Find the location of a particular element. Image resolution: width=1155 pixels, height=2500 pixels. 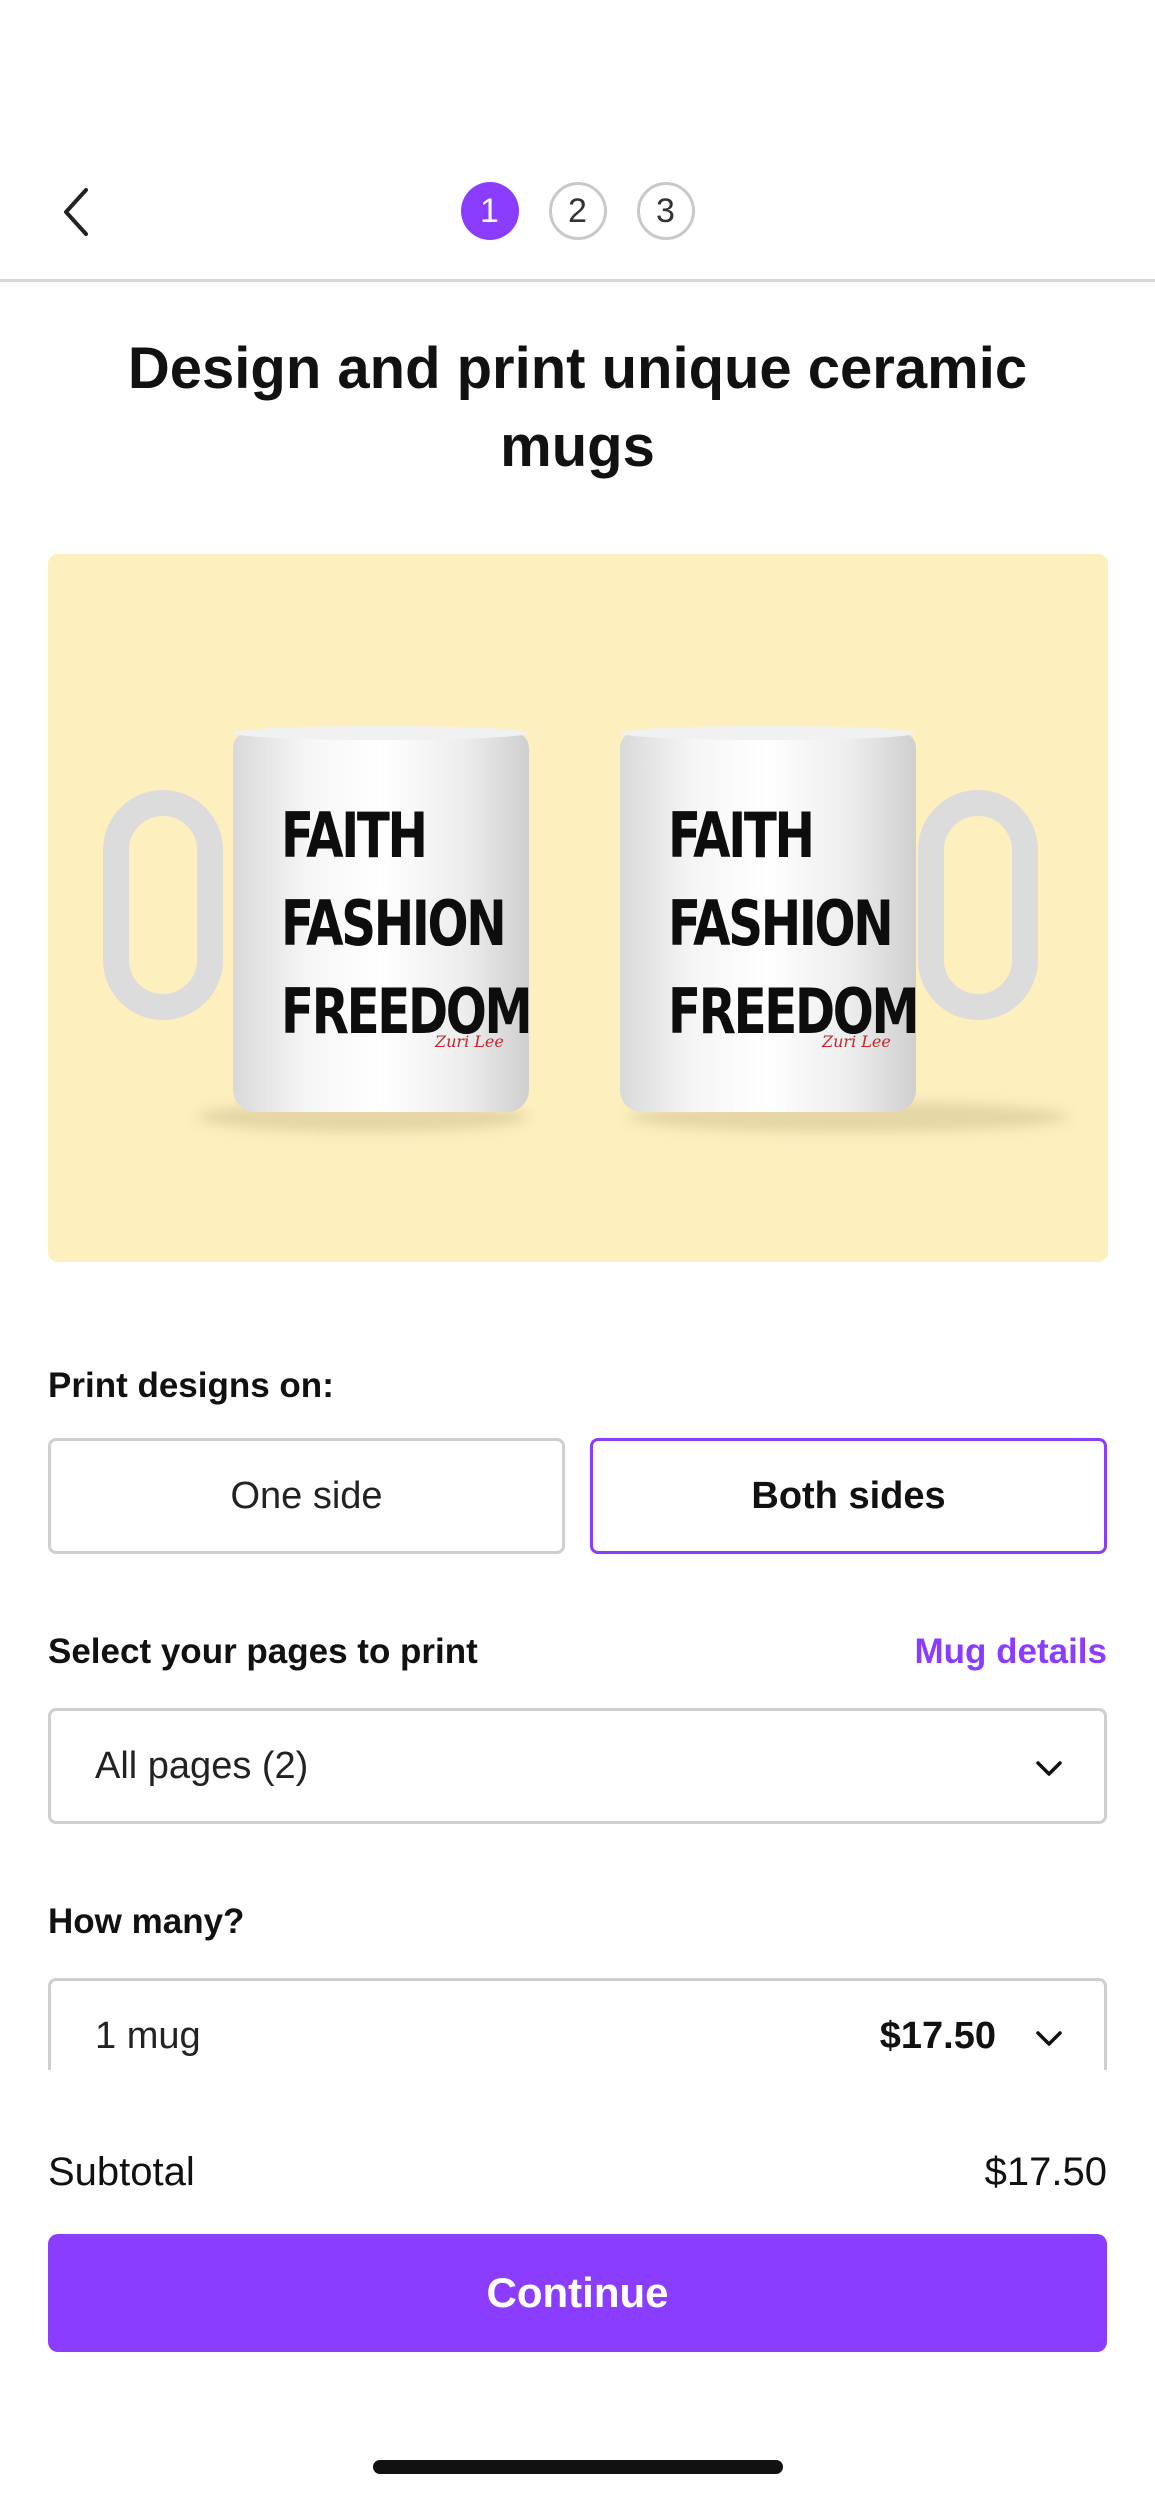

one-side-option: One side is located at coordinates (306, 1496).